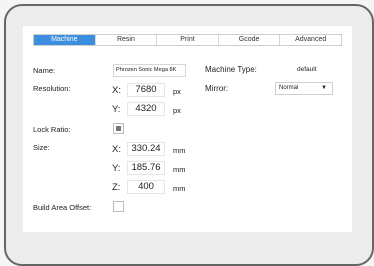 The image size is (374, 266). Describe the element at coordinates (64, 40) in the screenshot. I see `tab-machine: Machine` at that location.